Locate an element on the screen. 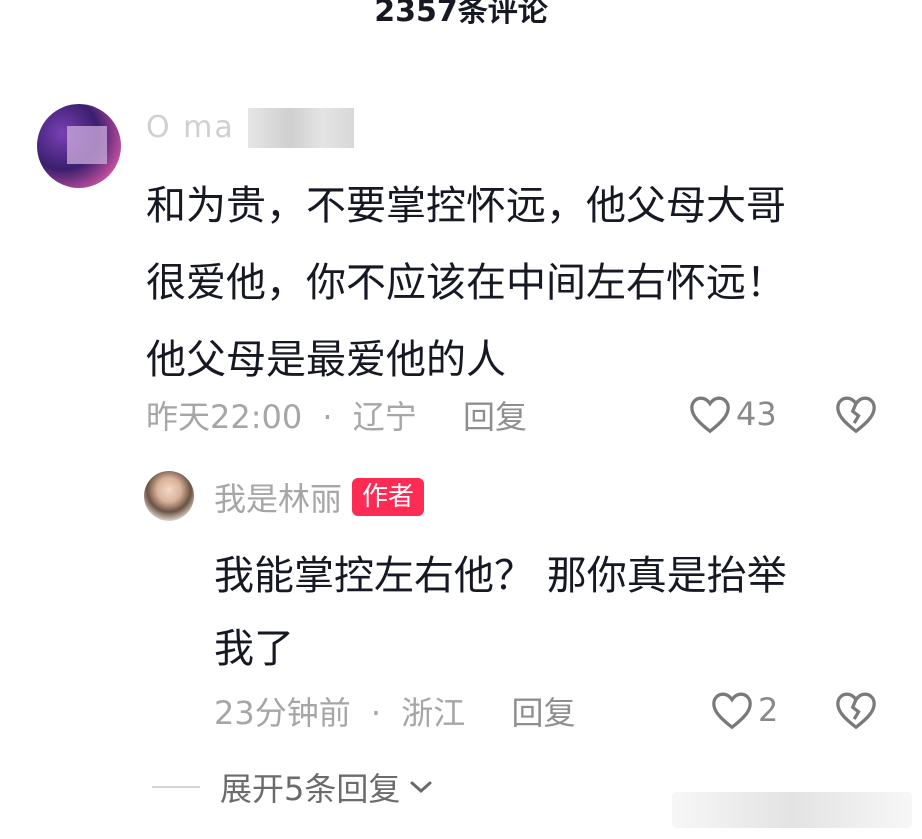  avatar-mosaic is located at coordinates (87, 145).